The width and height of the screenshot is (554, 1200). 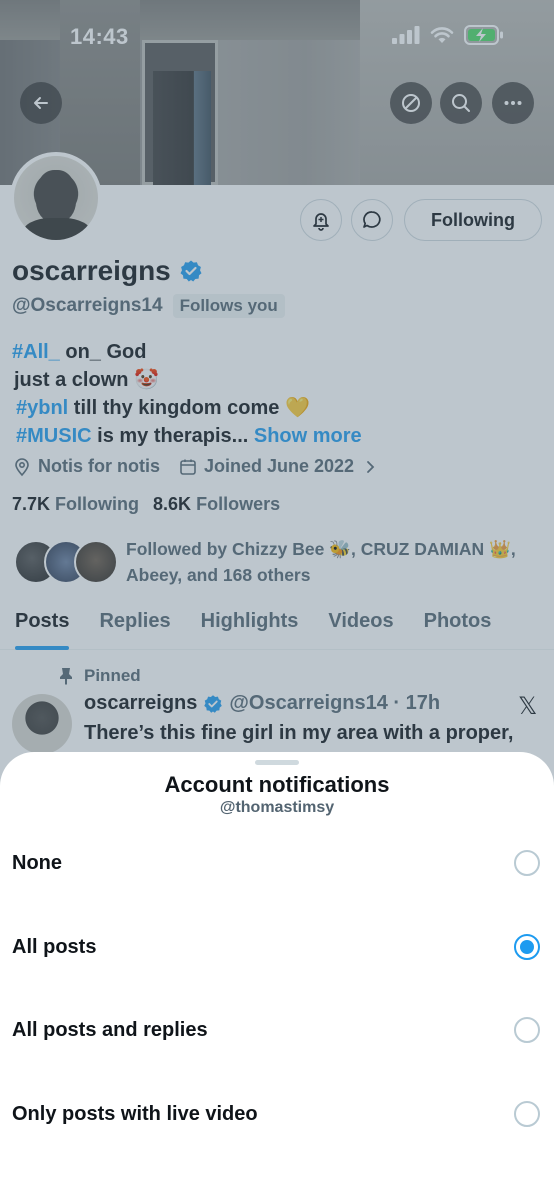 I want to click on sheet-subtitle: @thomastimsy, so click(x=277, y=807).